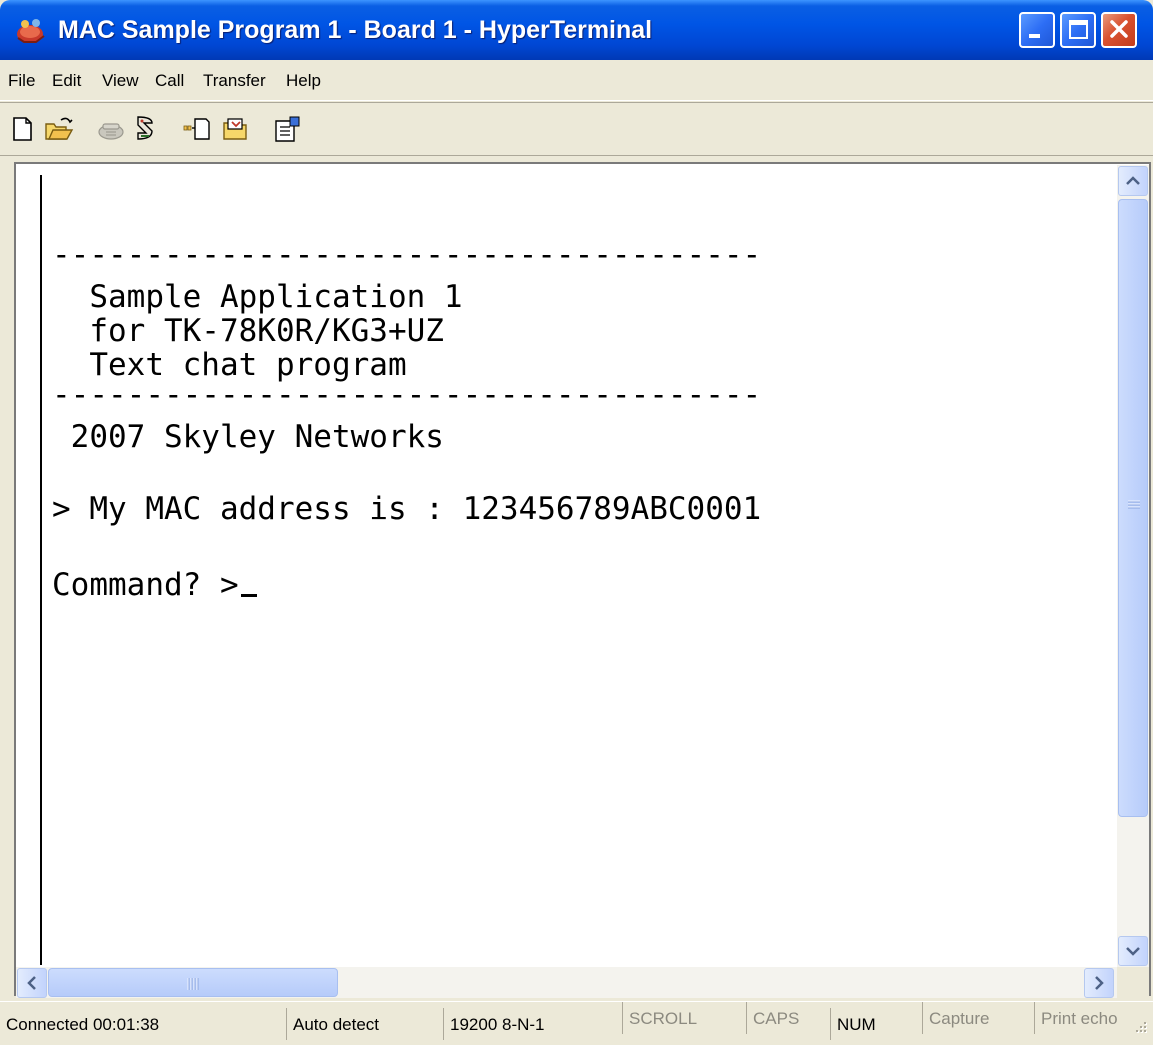 The image size is (1153, 1045). I want to click on terminal-line-app-name: Sample Application 1, so click(257, 297).